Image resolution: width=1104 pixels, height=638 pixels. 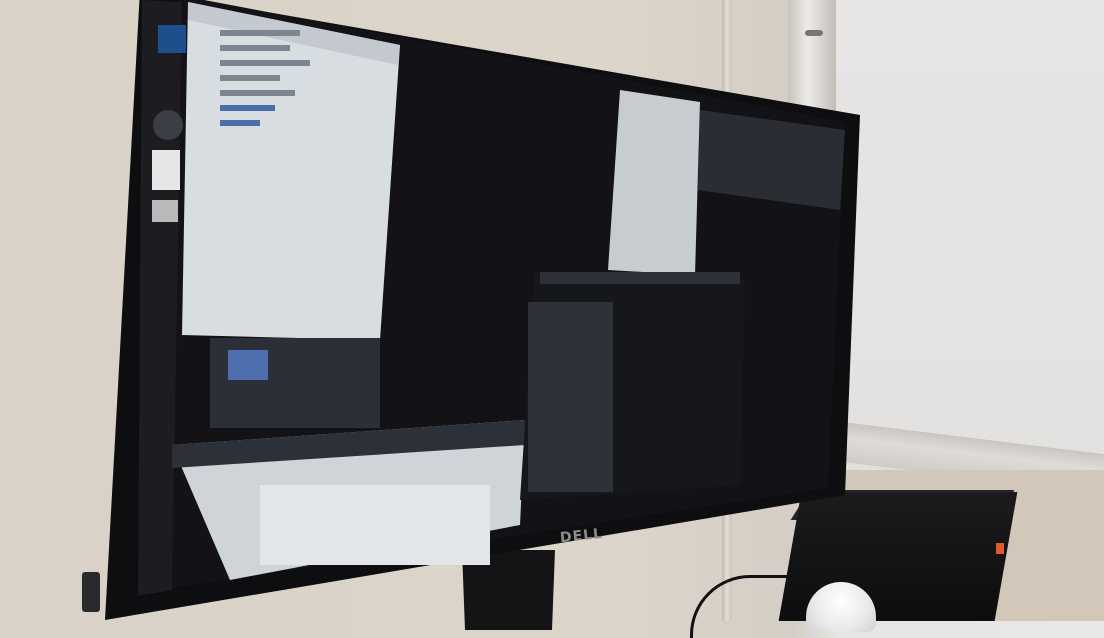 What do you see at coordinates (570, 397) in the screenshot?
I see `terminal-text-column` at bounding box center [570, 397].